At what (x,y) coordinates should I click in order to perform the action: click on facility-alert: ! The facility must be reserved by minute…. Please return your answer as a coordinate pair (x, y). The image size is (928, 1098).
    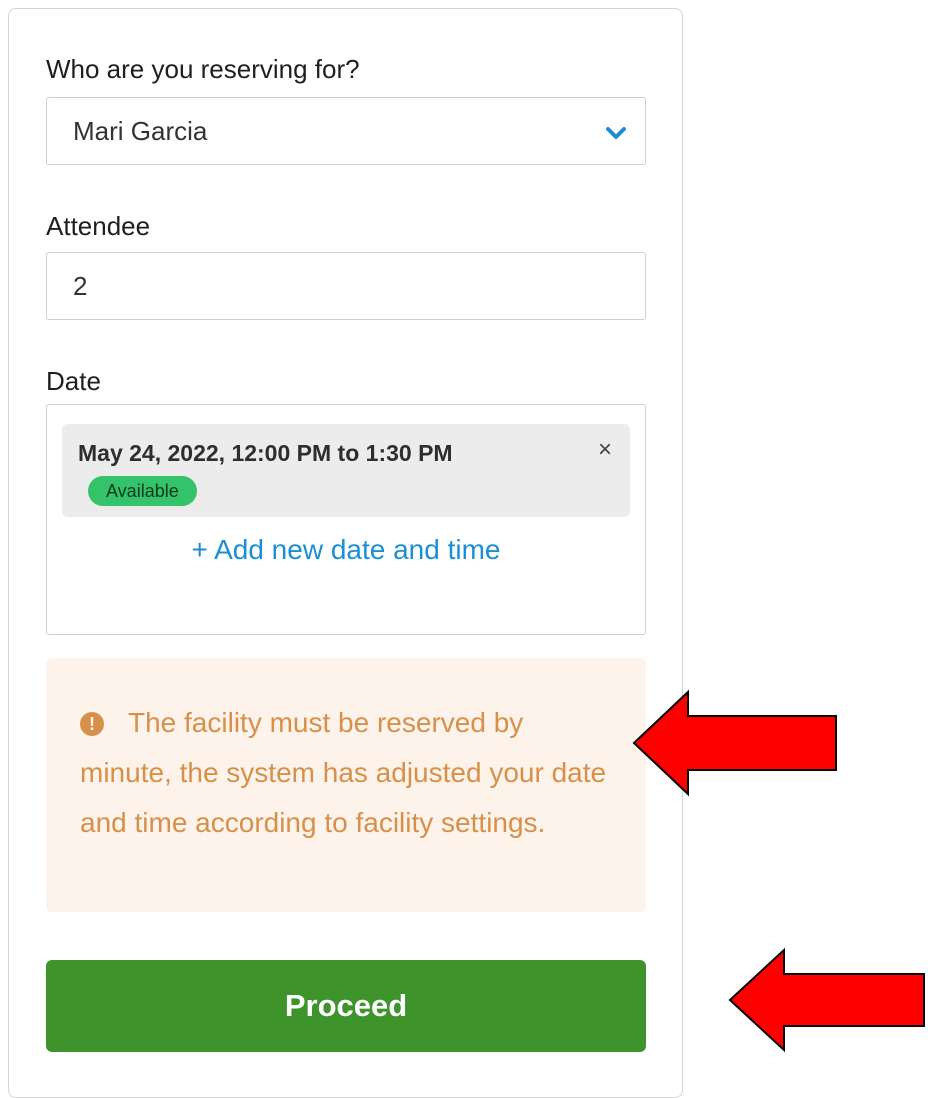
    Looking at the image, I should click on (346, 785).